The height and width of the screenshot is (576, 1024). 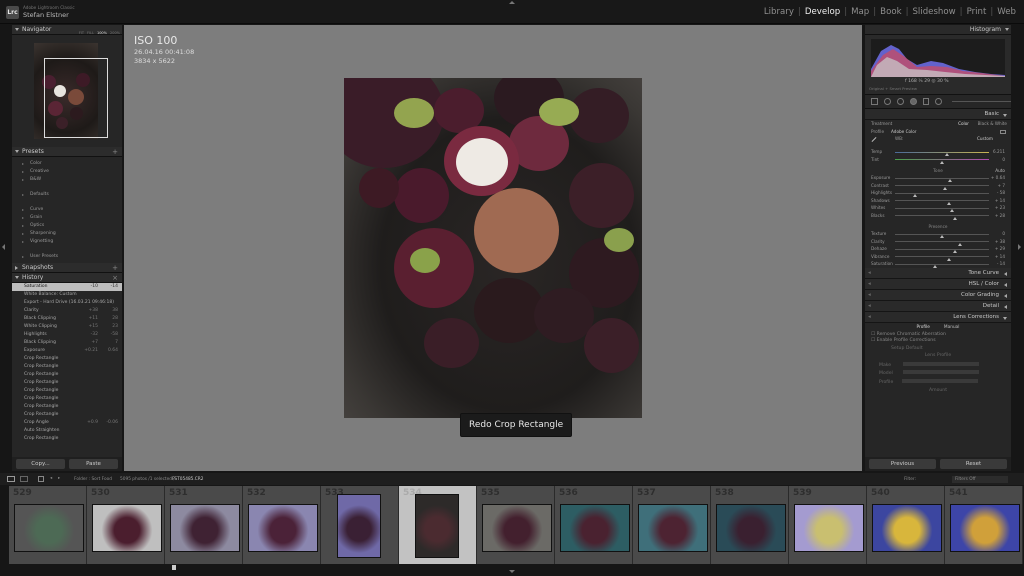 What do you see at coordinates (914, 348) in the screenshot?
I see `setup-select: Default` at bounding box center [914, 348].